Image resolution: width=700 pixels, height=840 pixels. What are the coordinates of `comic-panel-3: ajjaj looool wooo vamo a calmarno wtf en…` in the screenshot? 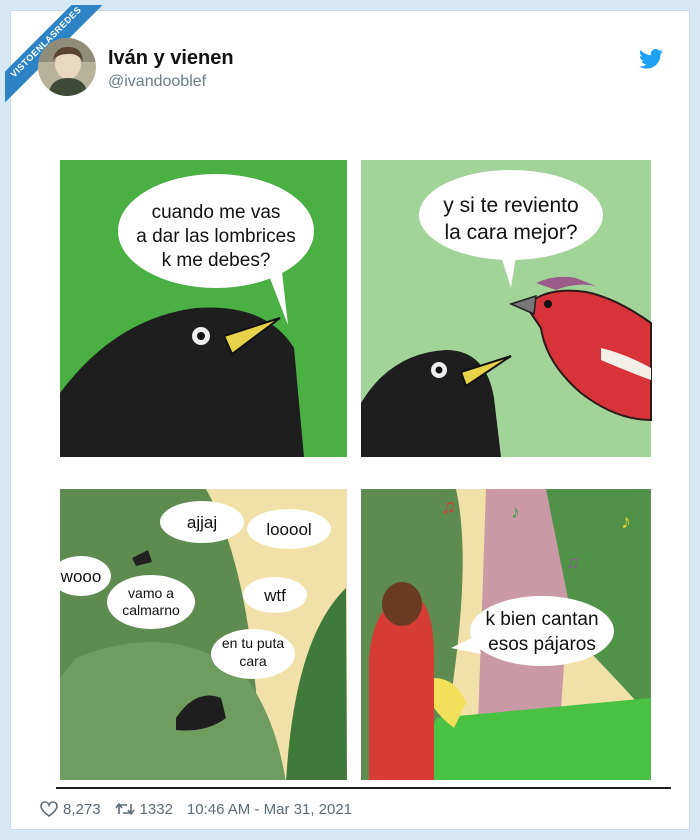 It's located at (201, 634).